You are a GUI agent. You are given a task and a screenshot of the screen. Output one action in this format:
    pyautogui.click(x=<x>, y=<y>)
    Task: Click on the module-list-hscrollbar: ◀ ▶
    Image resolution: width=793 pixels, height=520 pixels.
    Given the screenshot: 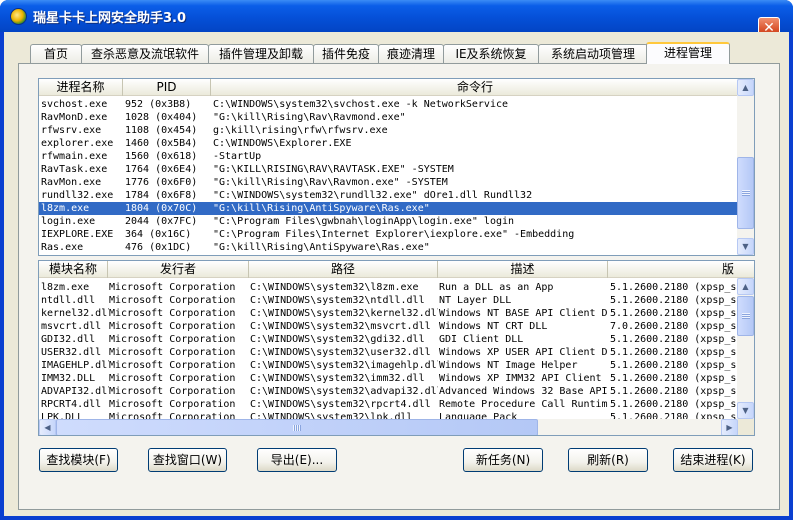 What is the action you would take?
    pyautogui.click(x=388, y=427)
    